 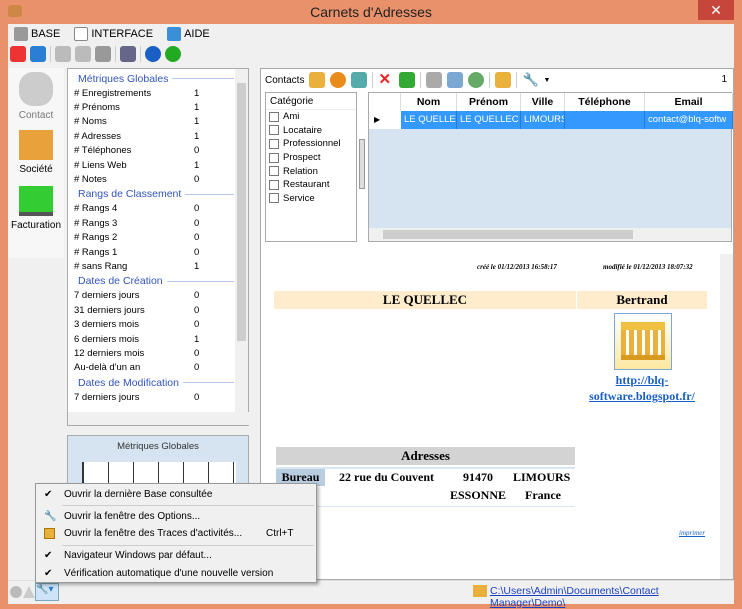 I want to click on address-department: ESSONNE, so click(x=478, y=495).